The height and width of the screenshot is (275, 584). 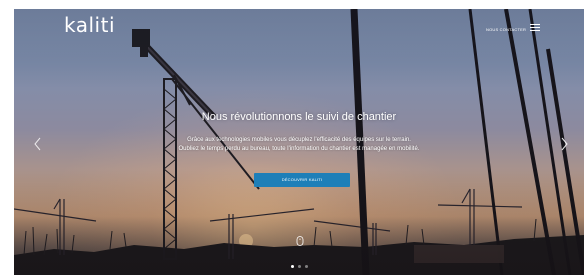 I want to click on nav-contact-link: NOUS CONTACTER, so click(x=506, y=30).